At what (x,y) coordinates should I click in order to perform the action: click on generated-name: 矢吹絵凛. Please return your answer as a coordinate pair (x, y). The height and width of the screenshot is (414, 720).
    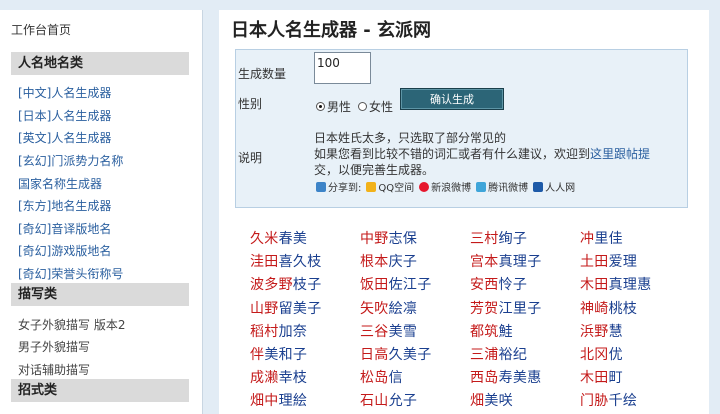
    Looking at the image, I should click on (388, 308).